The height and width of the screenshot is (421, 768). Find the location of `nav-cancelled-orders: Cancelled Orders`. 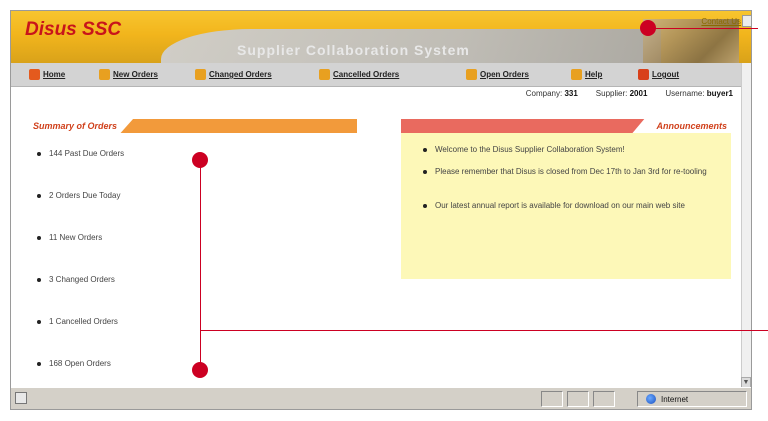

nav-cancelled-orders: Cancelled Orders is located at coordinates (359, 74).